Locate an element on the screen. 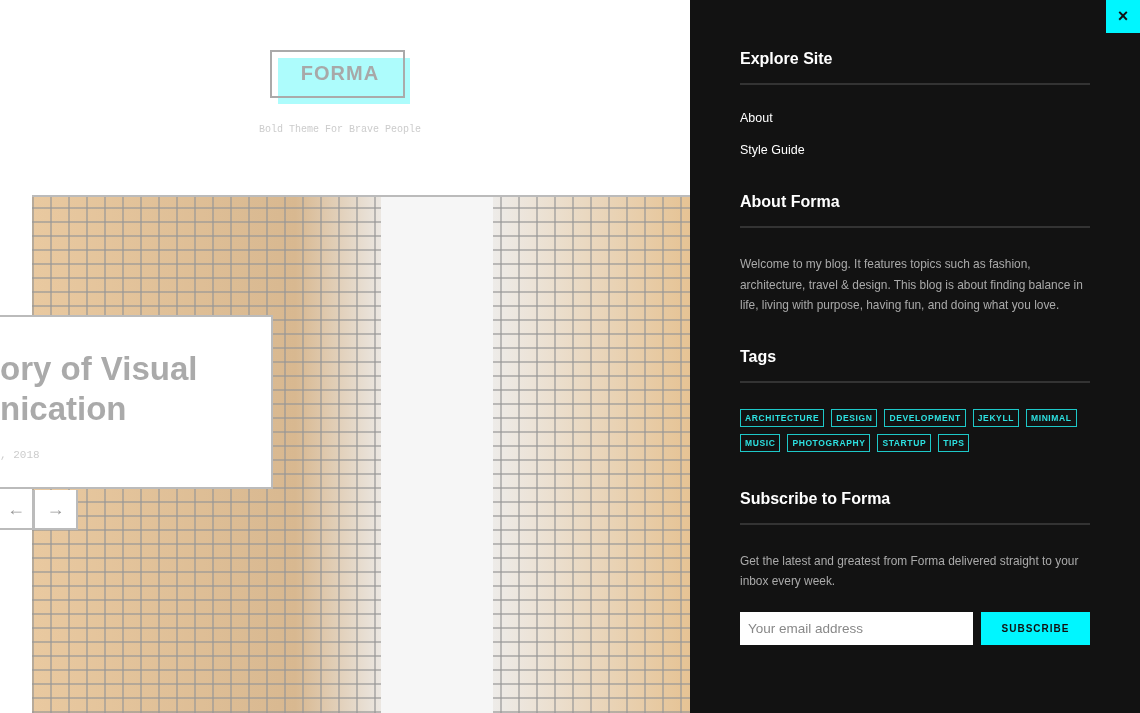  nav-link: About is located at coordinates (756, 118).